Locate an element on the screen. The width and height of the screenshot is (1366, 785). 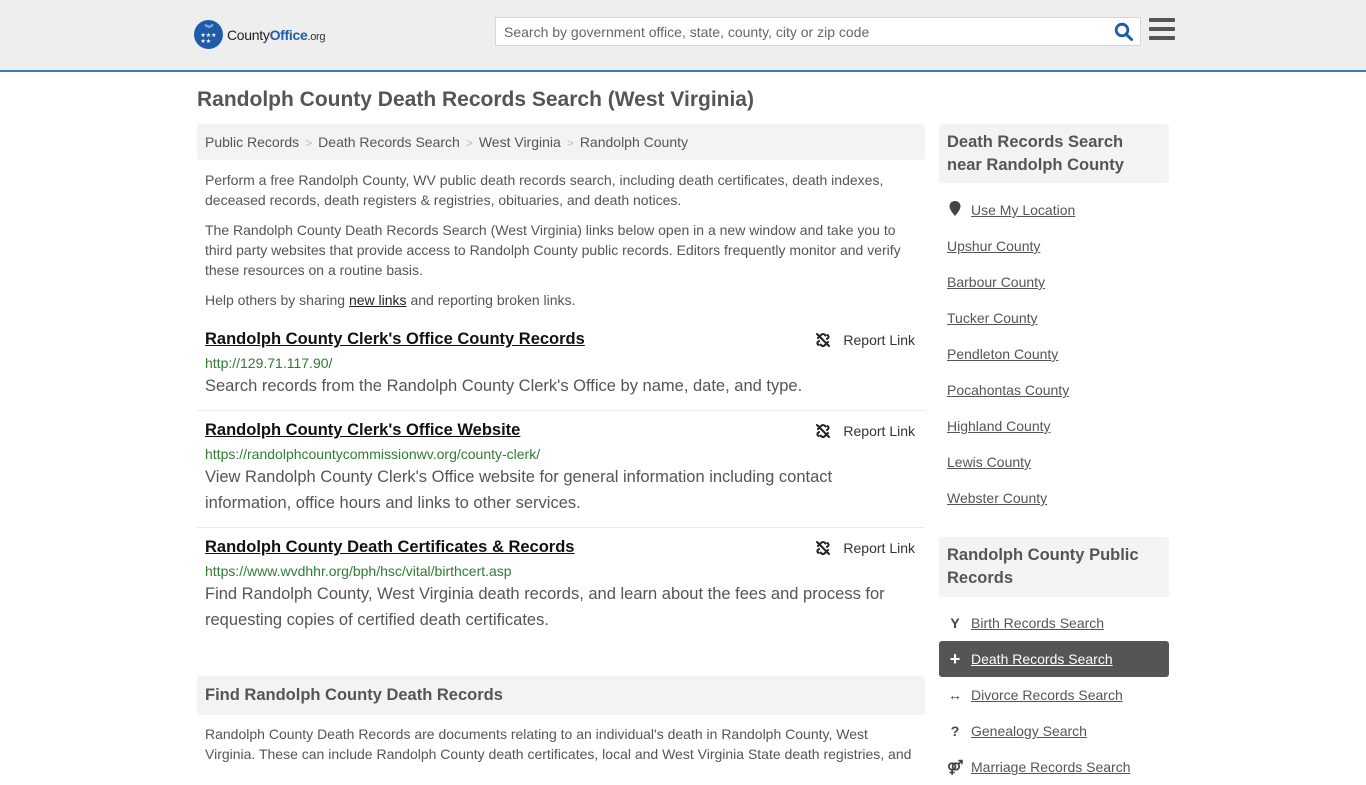
use-my-location-item: Use My Location is located at coordinates (1054, 210).